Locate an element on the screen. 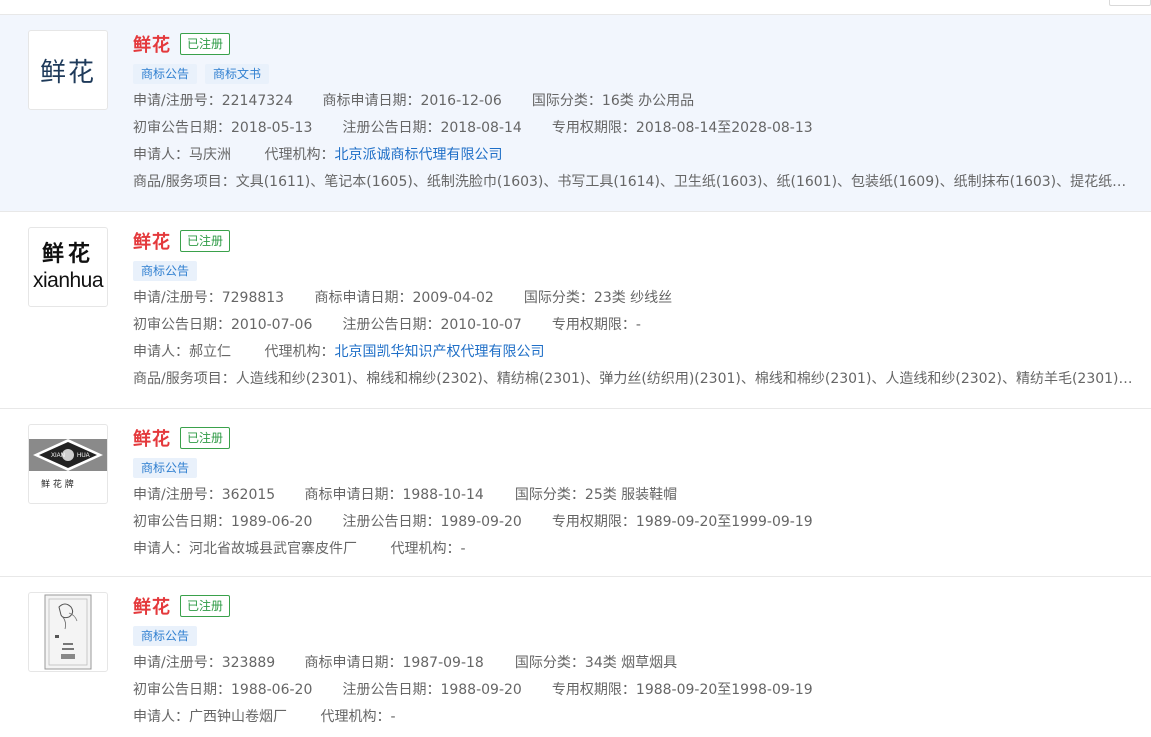  class-value: 23类 纱线丝 is located at coordinates (633, 298).